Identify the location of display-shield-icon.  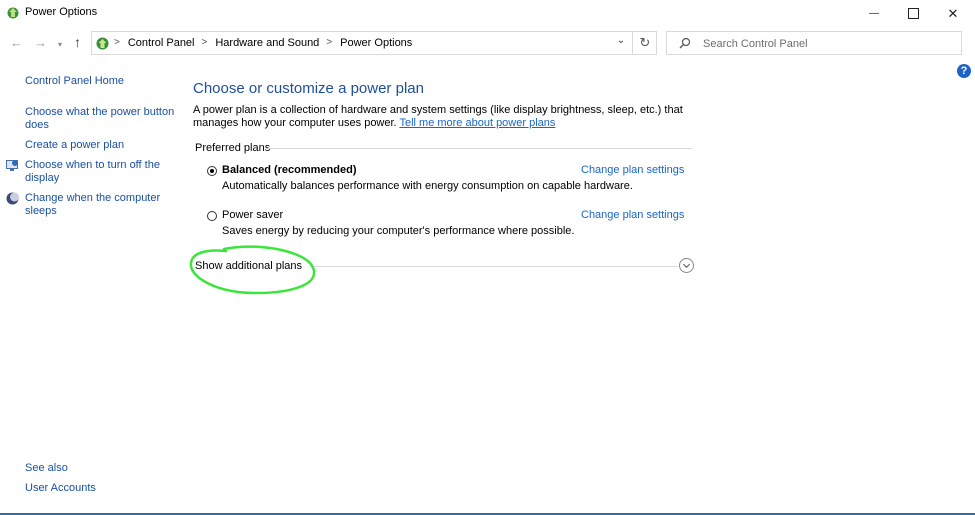
(12, 165).